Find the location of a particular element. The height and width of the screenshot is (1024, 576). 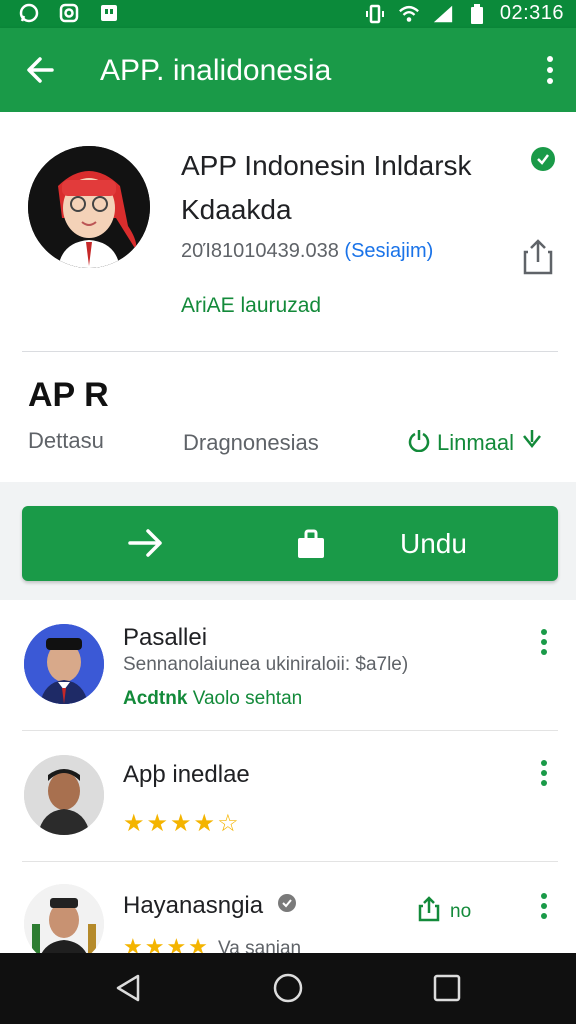

status-time: 02:316 is located at coordinates (531, 13).